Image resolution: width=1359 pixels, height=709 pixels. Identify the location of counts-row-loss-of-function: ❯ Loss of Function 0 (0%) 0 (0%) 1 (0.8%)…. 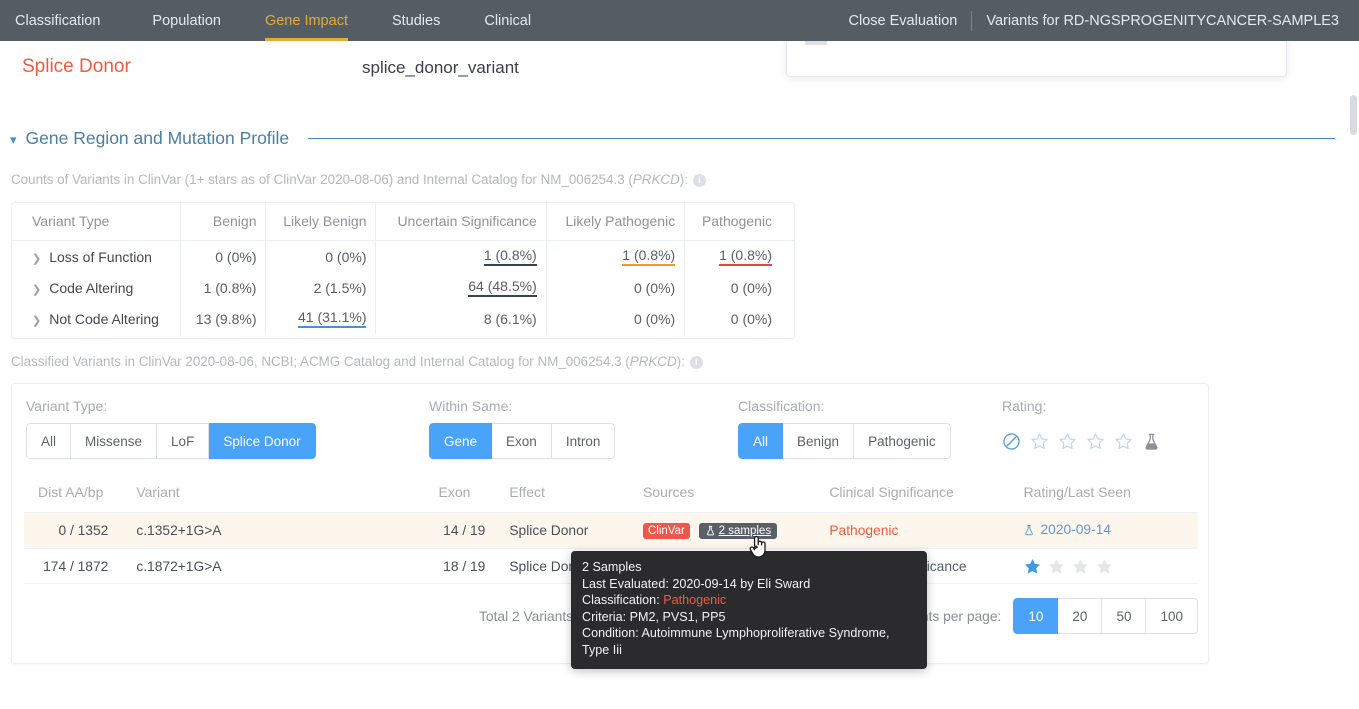
(403, 256).